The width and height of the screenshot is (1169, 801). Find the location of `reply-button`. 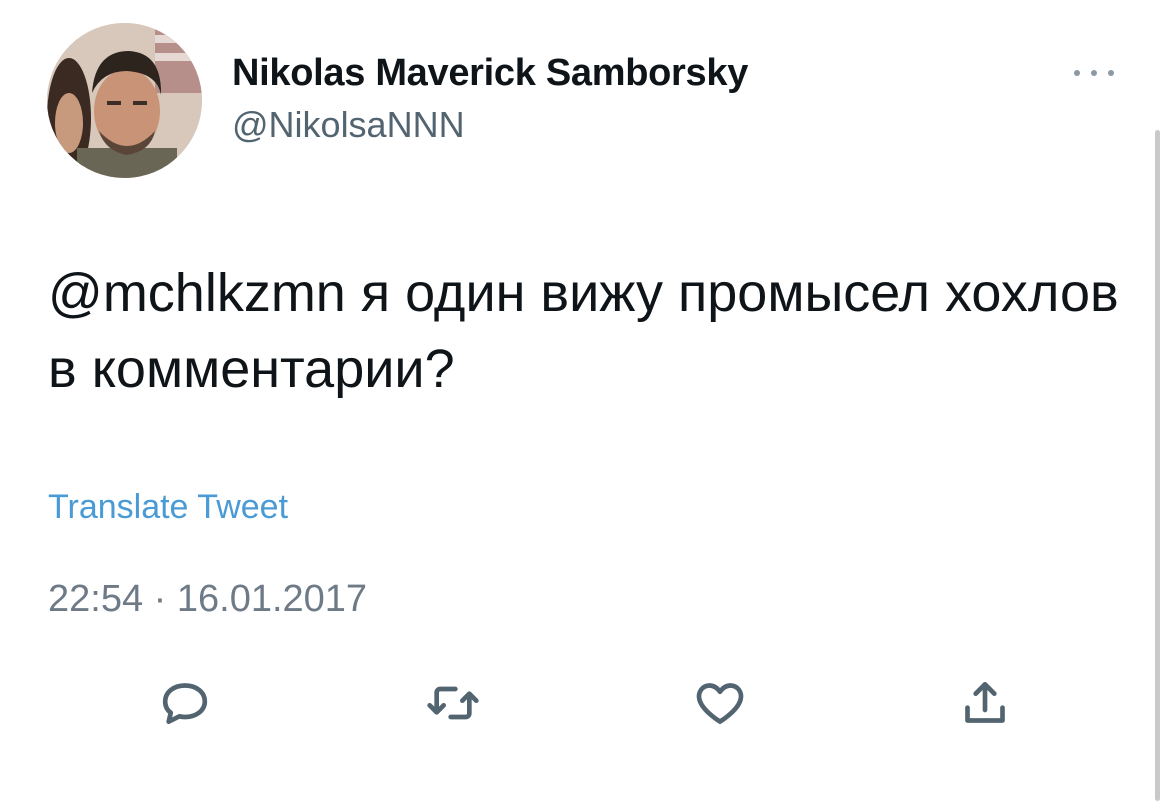

reply-button is located at coordinates (185, 703).